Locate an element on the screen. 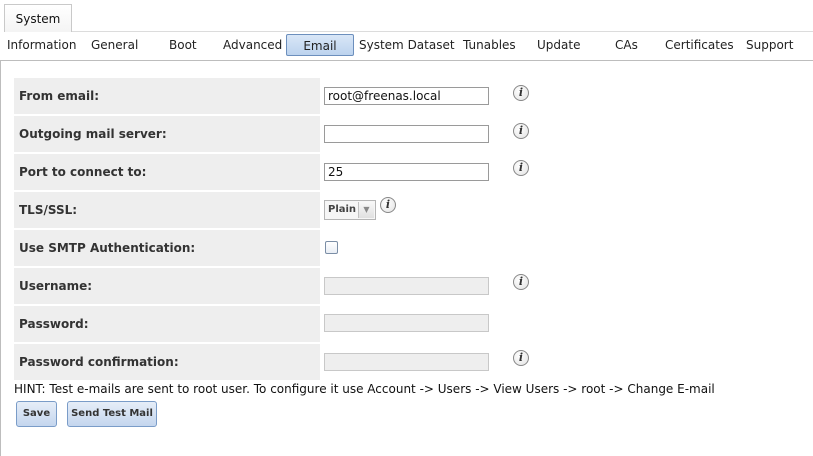 The width and height of the screenshot is (813, 456). tab-update: Update is located at coordinates (558, 45).